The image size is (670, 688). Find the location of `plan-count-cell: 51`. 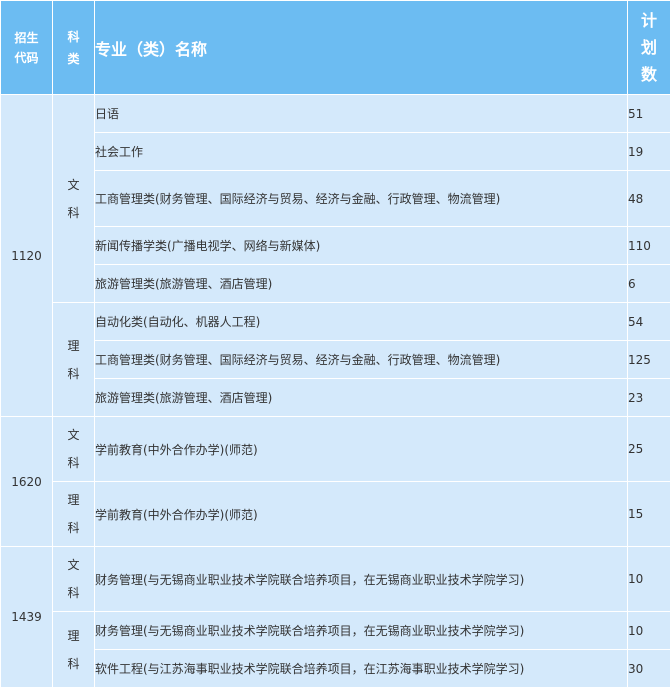

plan-count-cell: 51 is located at coordinates (649, 114).